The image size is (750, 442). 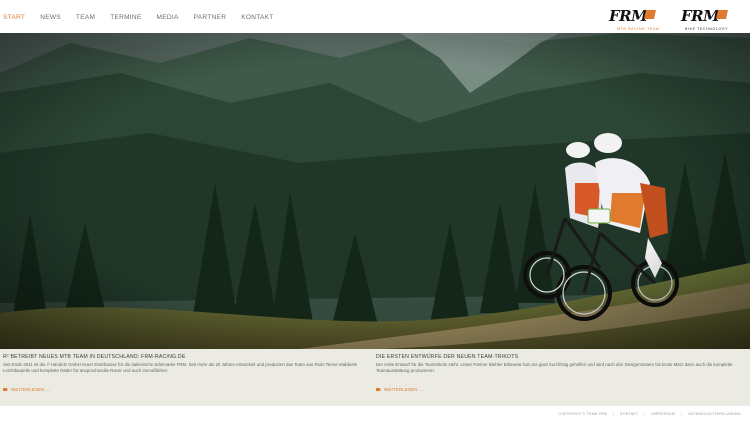 What do you see at coordinates (663, 414) in the screenshot?
I see `footer-impressum-link: IMPRESSUM` at bounding box center [663, 414].